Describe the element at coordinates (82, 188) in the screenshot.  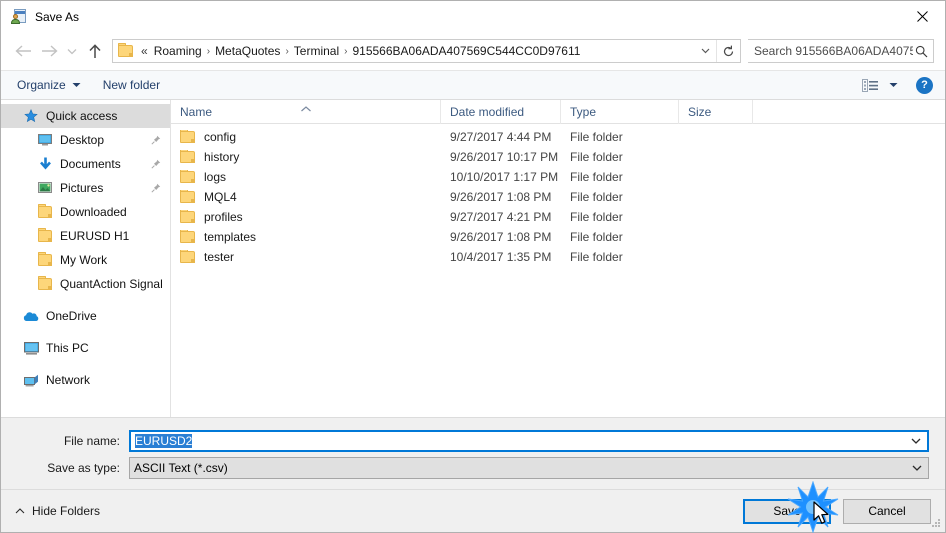
I see `sidebar-item-label: Pictures` at that location.